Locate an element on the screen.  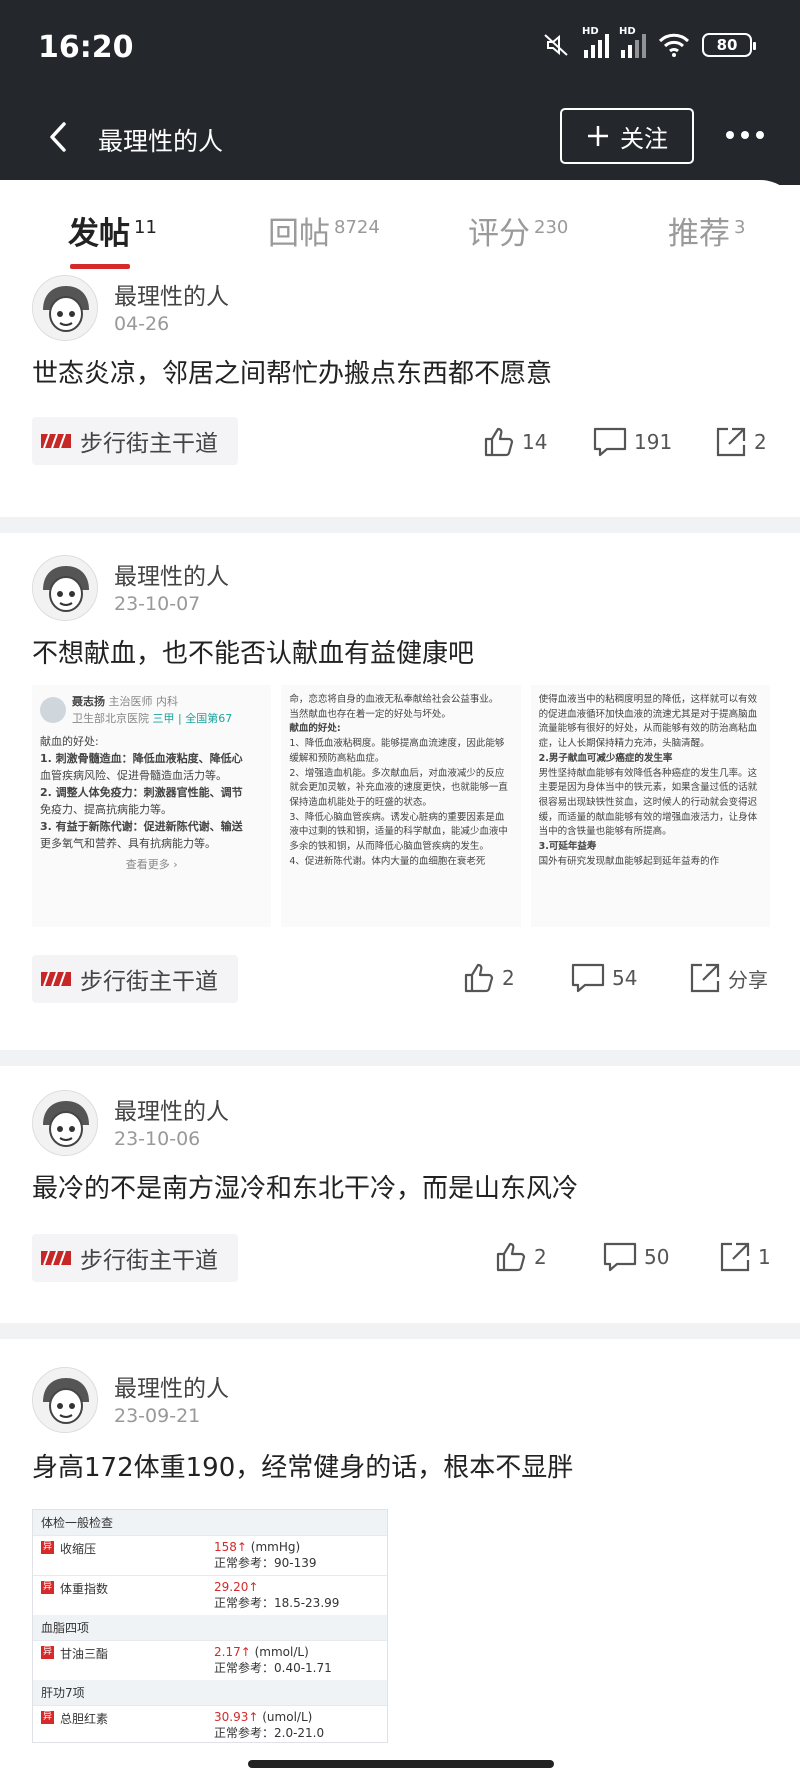
page-title: 最理性的人 is located at coordinates (161, 141).